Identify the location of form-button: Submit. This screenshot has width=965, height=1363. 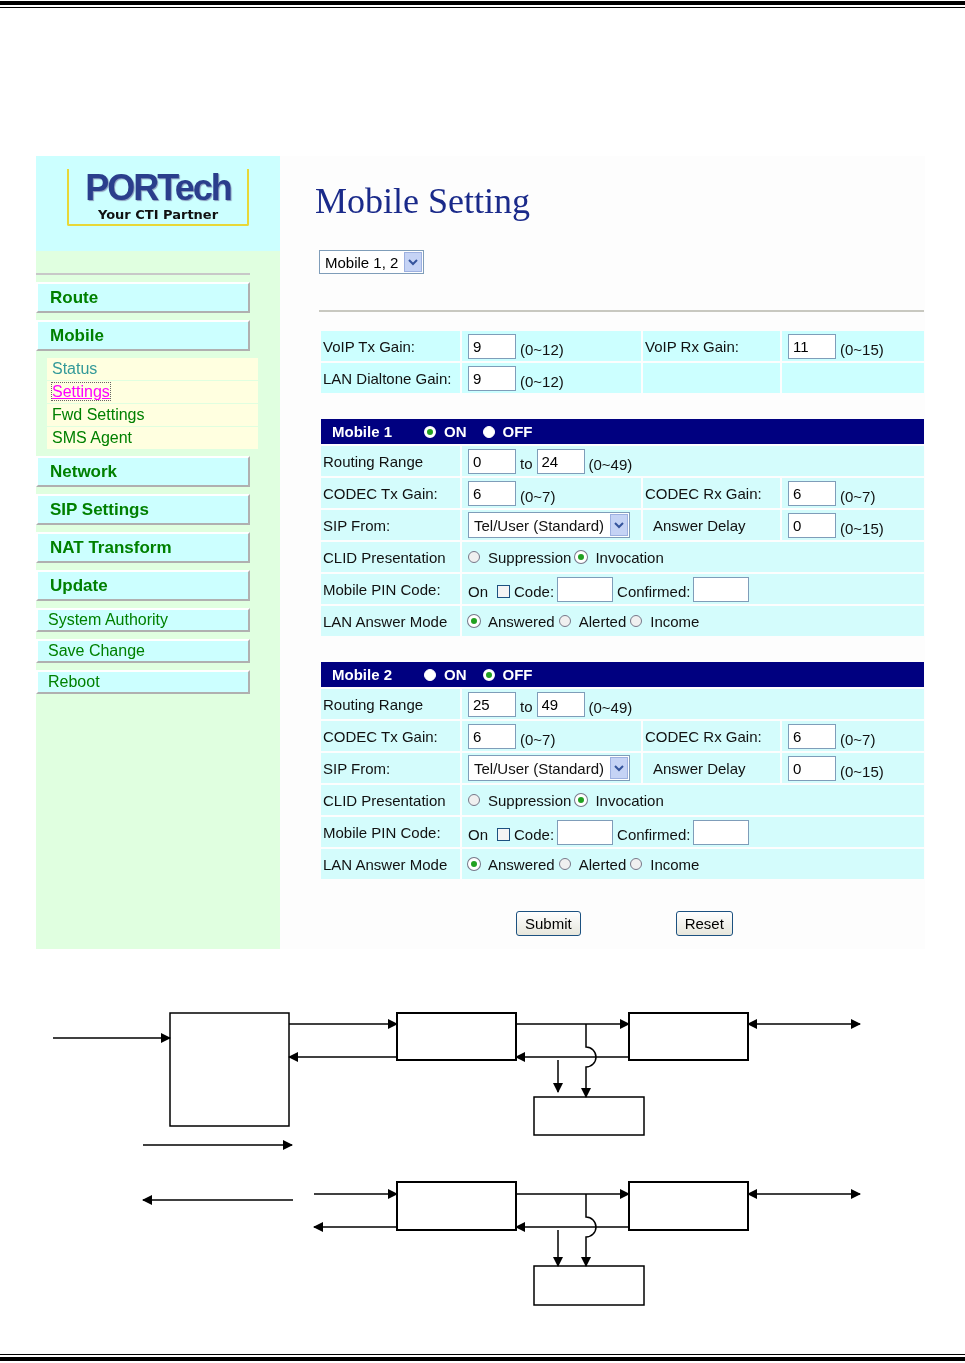
(548, 923).